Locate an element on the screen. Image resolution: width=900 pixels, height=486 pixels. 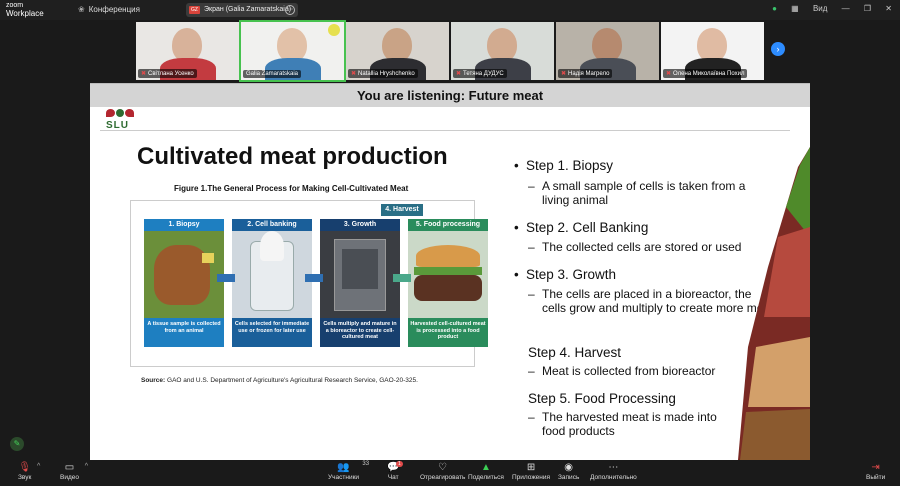
more-icon: ⋯ is located at coordinates (613, 467).